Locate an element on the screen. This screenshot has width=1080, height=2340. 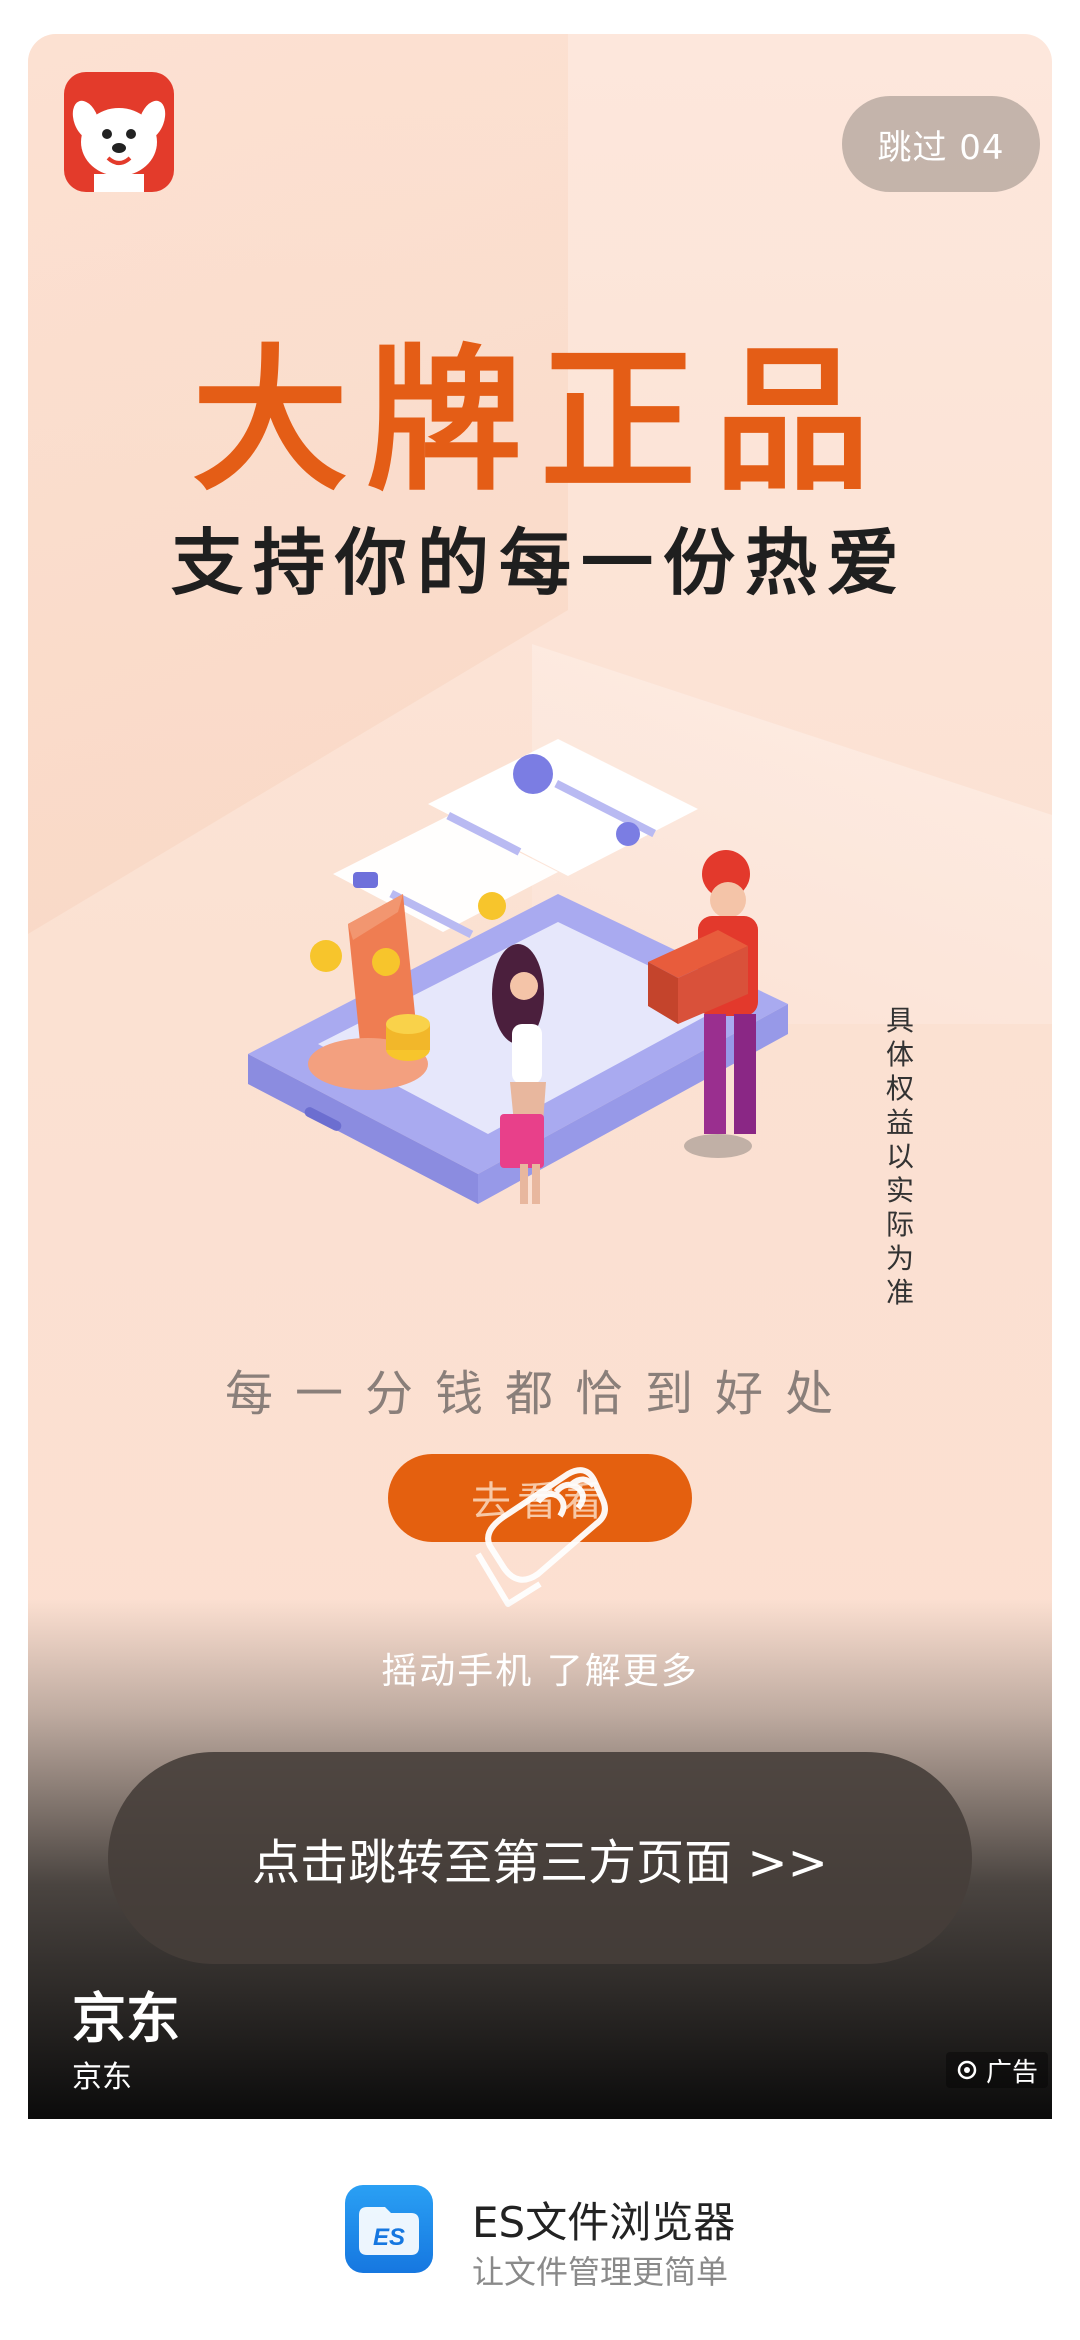
skip-button: 跳过 04 is located at coordinates (941, 144).